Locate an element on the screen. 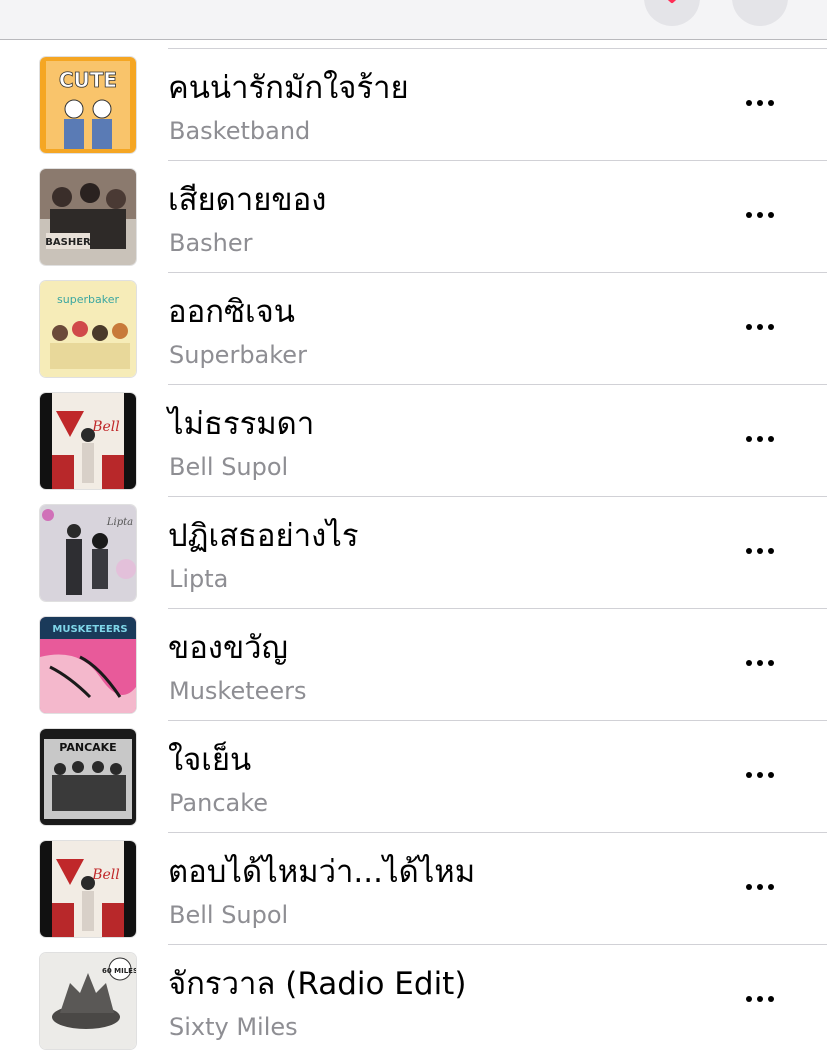  song-title: ไม่ธรรมดา is located at coordinates (241, 424).